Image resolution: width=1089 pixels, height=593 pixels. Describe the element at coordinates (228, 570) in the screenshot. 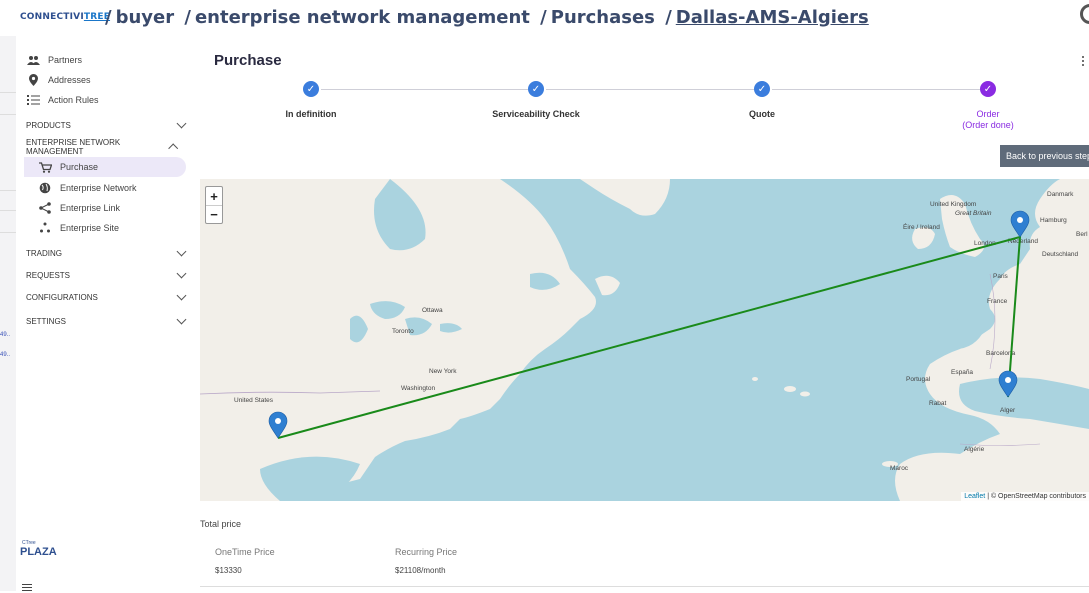

I see `onetime-price-value: $13330` at that location.